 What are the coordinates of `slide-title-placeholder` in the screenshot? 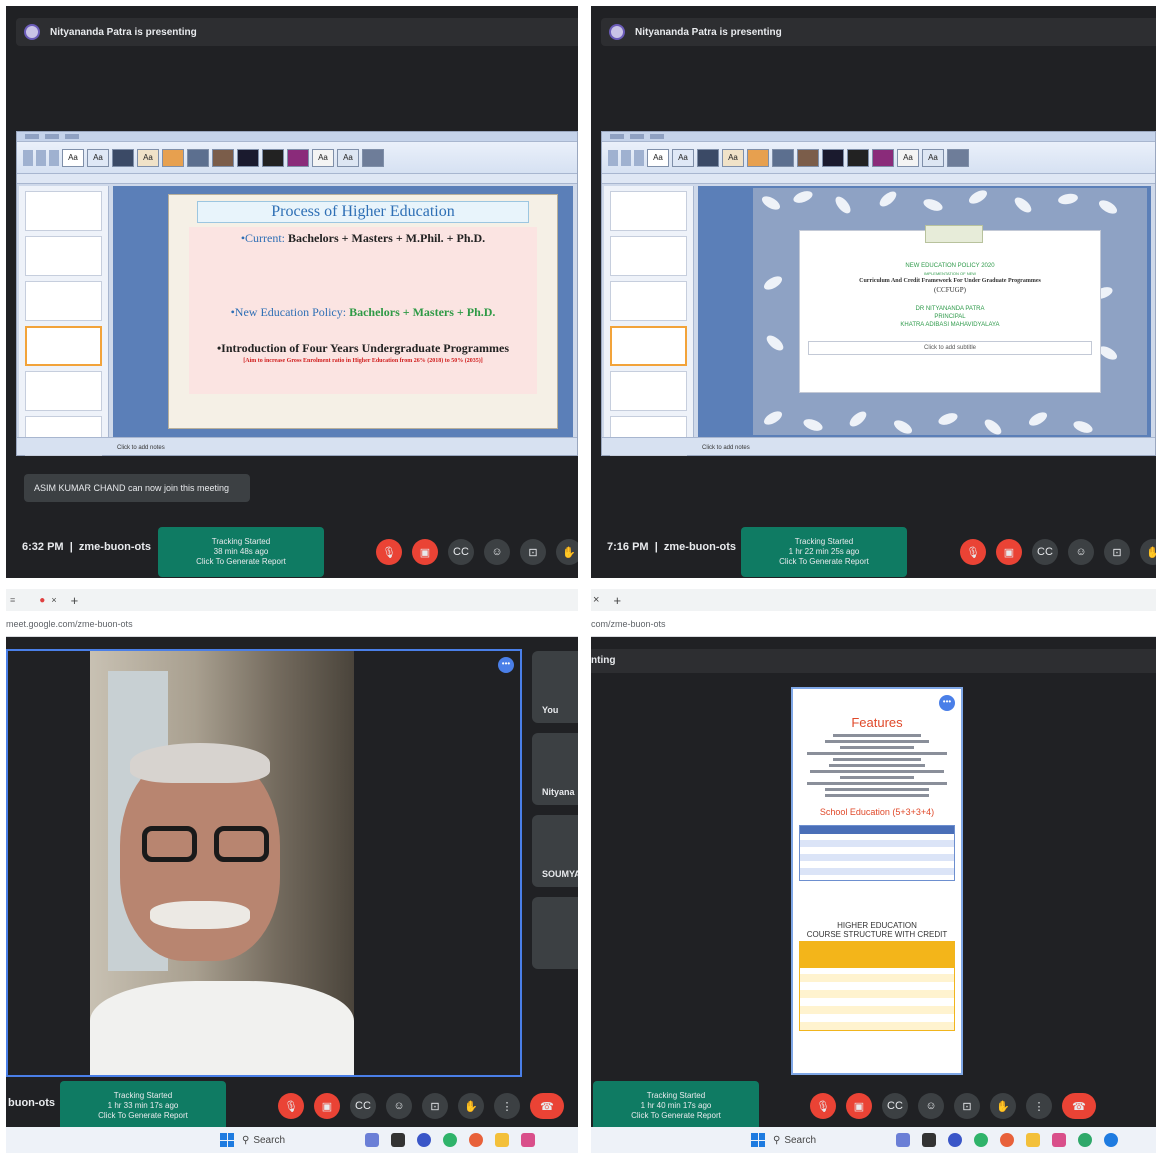 It's located at (954, 234).